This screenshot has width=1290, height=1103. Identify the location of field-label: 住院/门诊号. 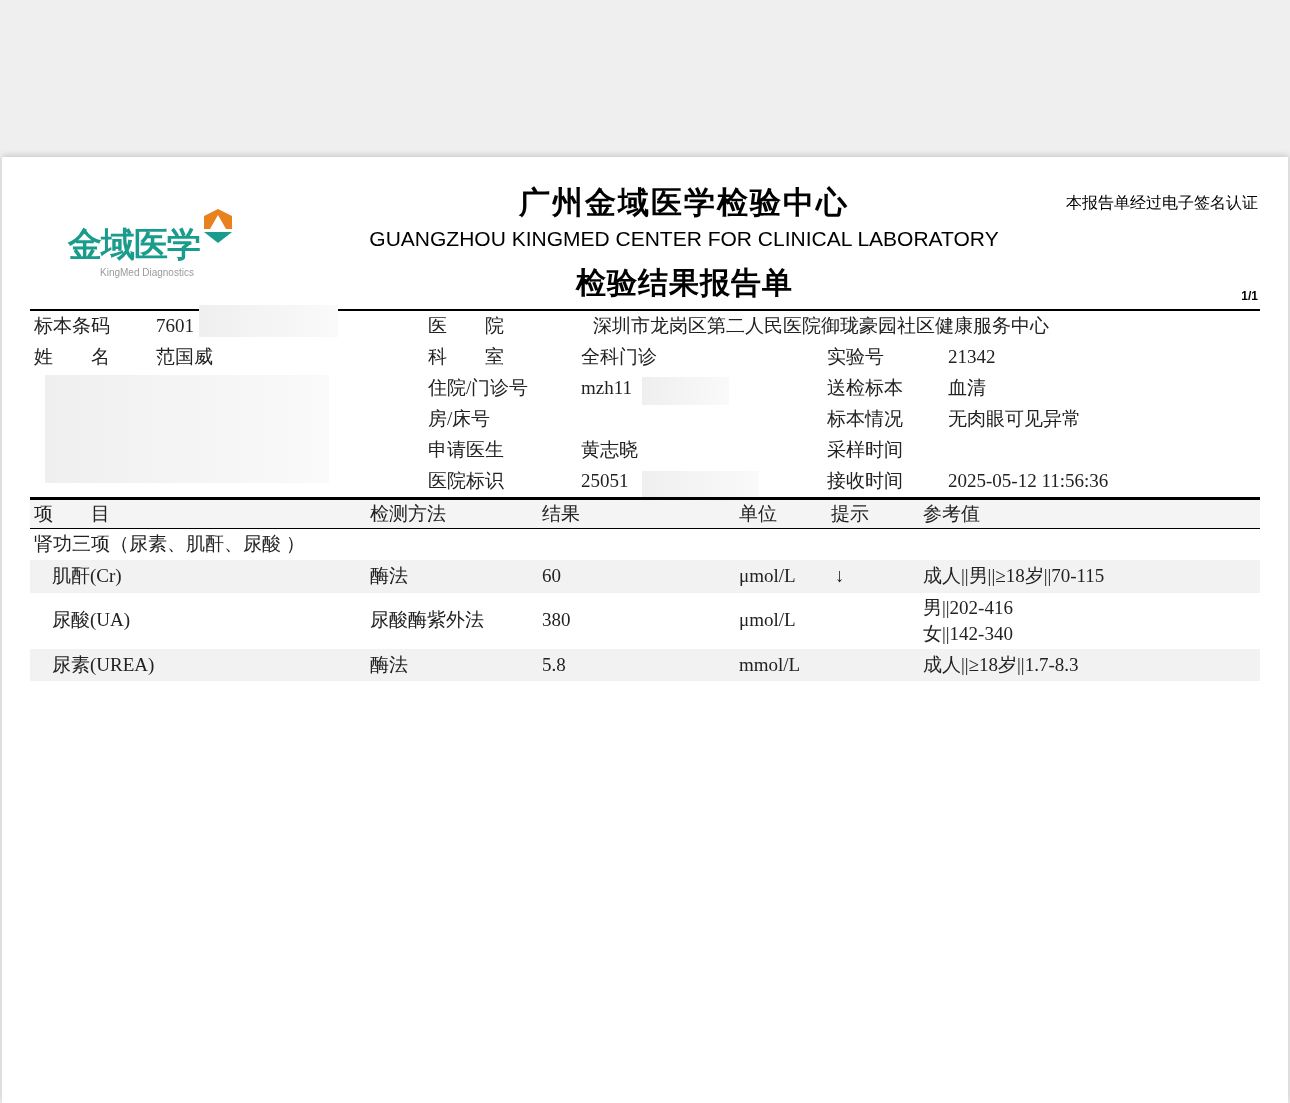
(479, 388).